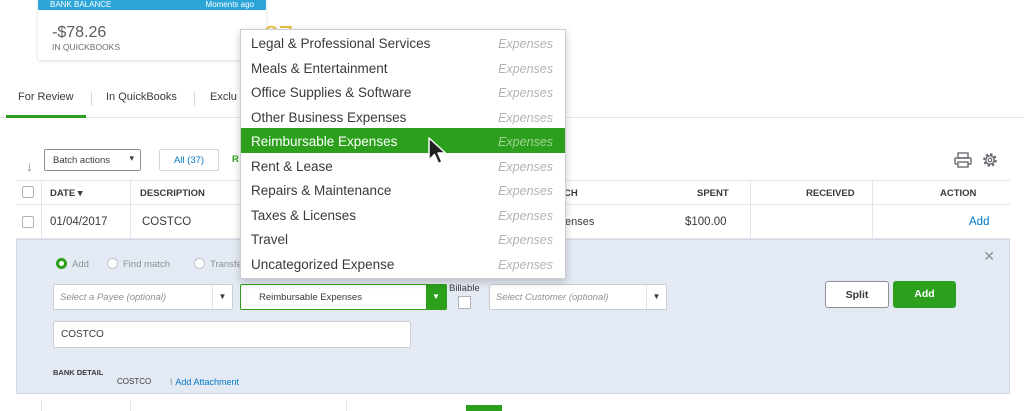 This screenshot has height=411, width=1024. I want to click on dropdown-option: Legal & Professional Services Expenses, so click(403, 42).